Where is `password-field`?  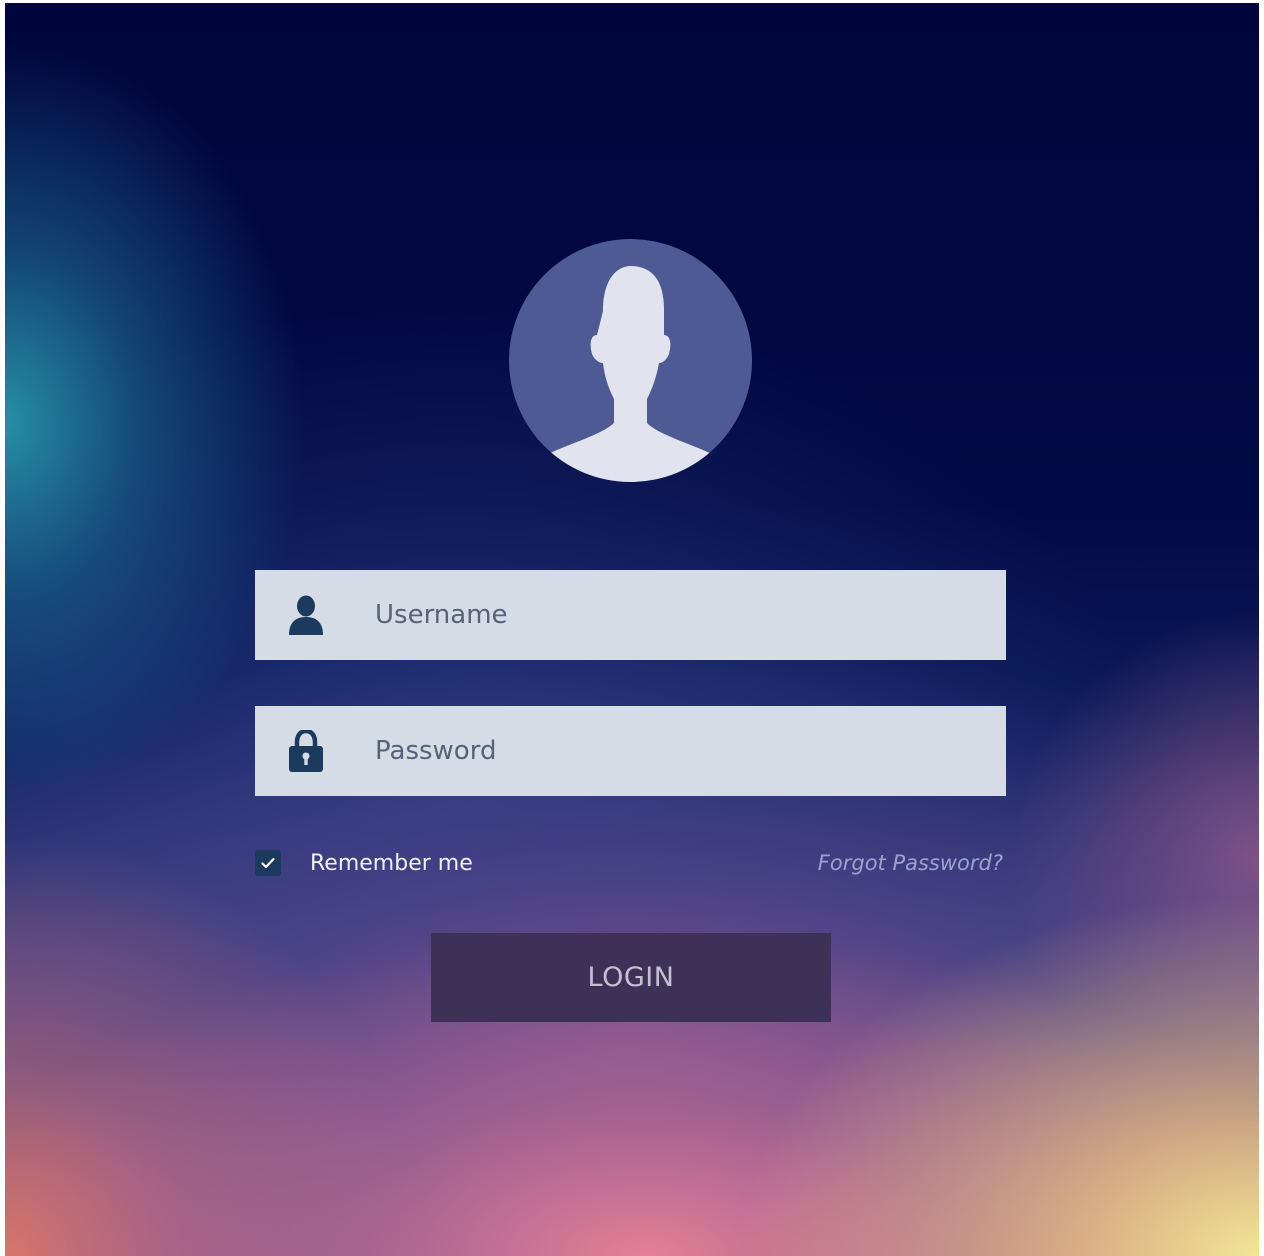
password-field is located at coordinates (630, 751).